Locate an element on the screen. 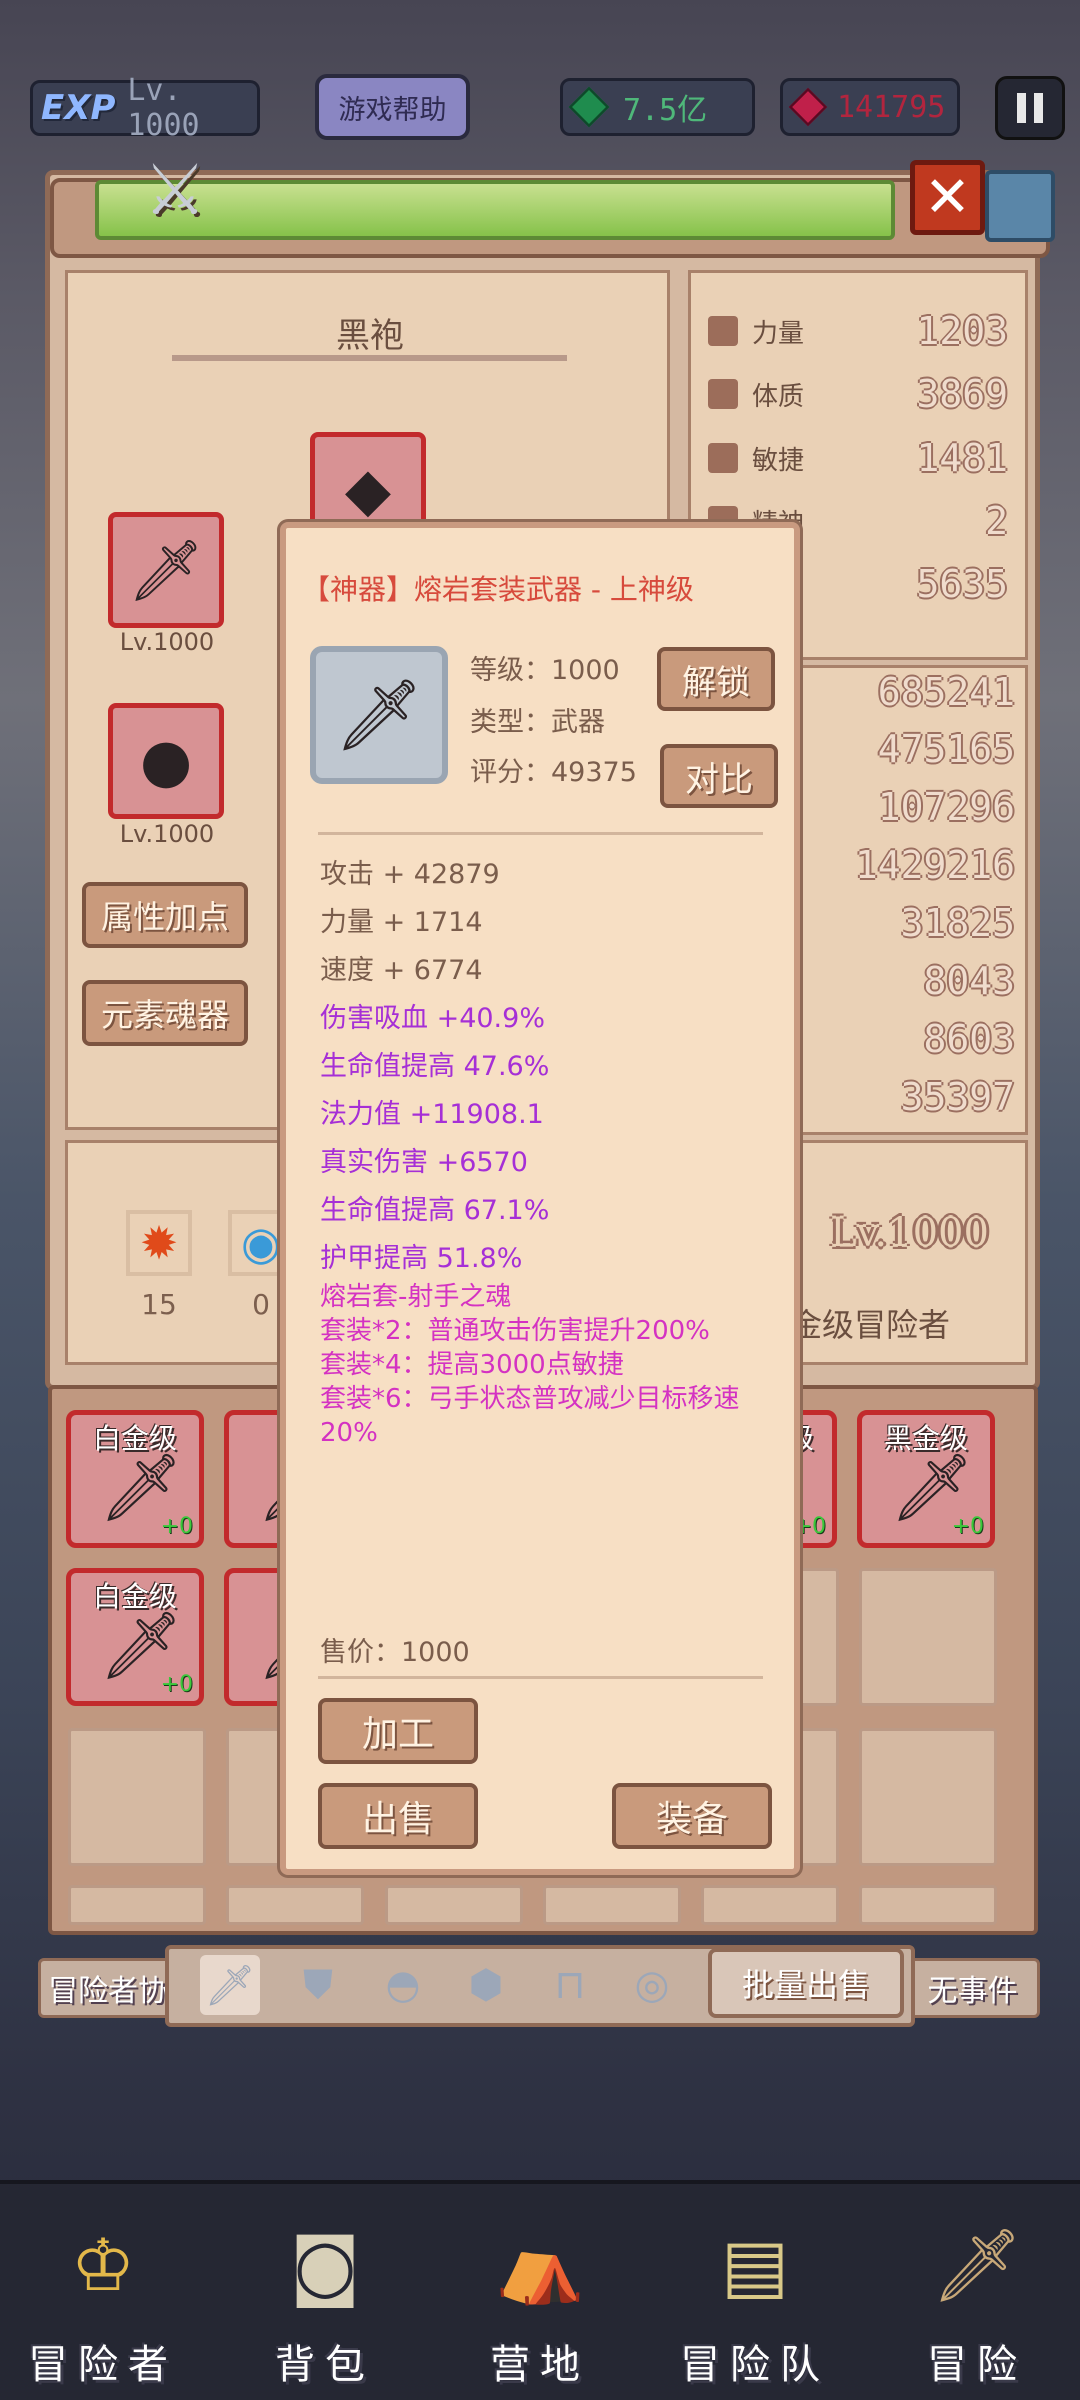  nav-backpack: ◙ 背包 is located at coordinates (325, 2305).